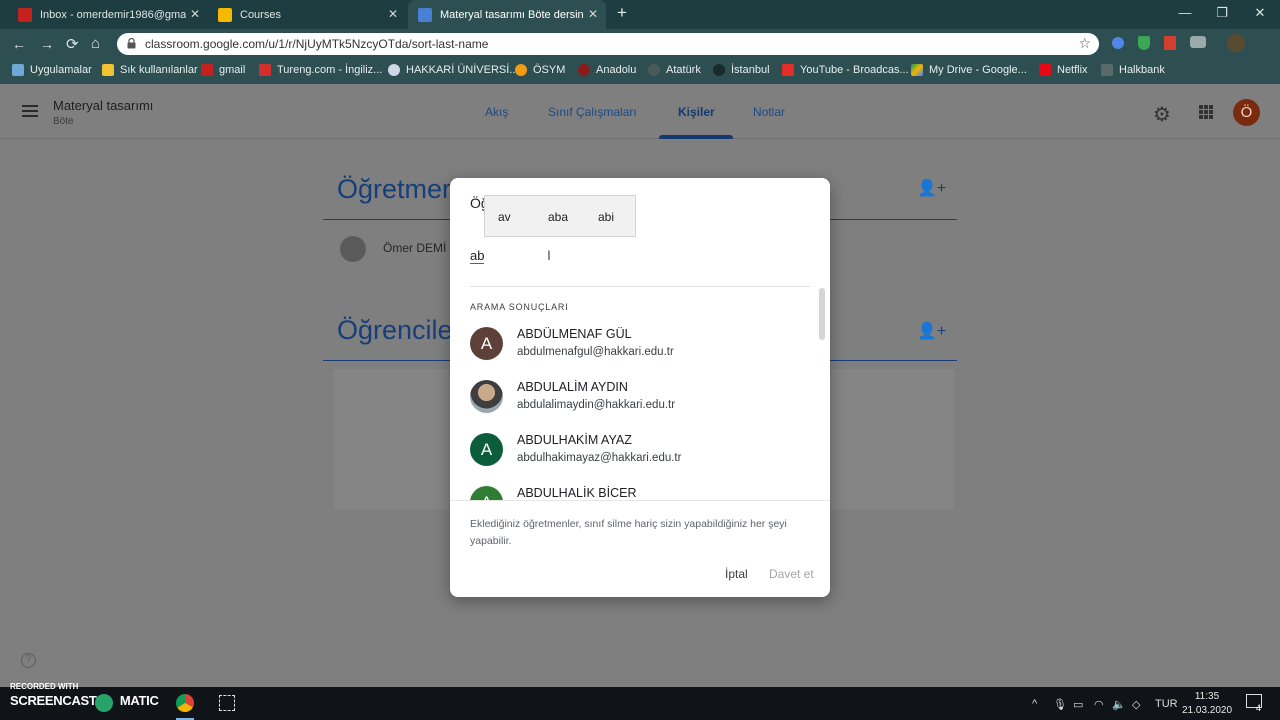 Image resolution: width=1280 pixels, height=720 pixels. I want to click on recorded-with-label: RECORDED WITH, so click(44, 686).